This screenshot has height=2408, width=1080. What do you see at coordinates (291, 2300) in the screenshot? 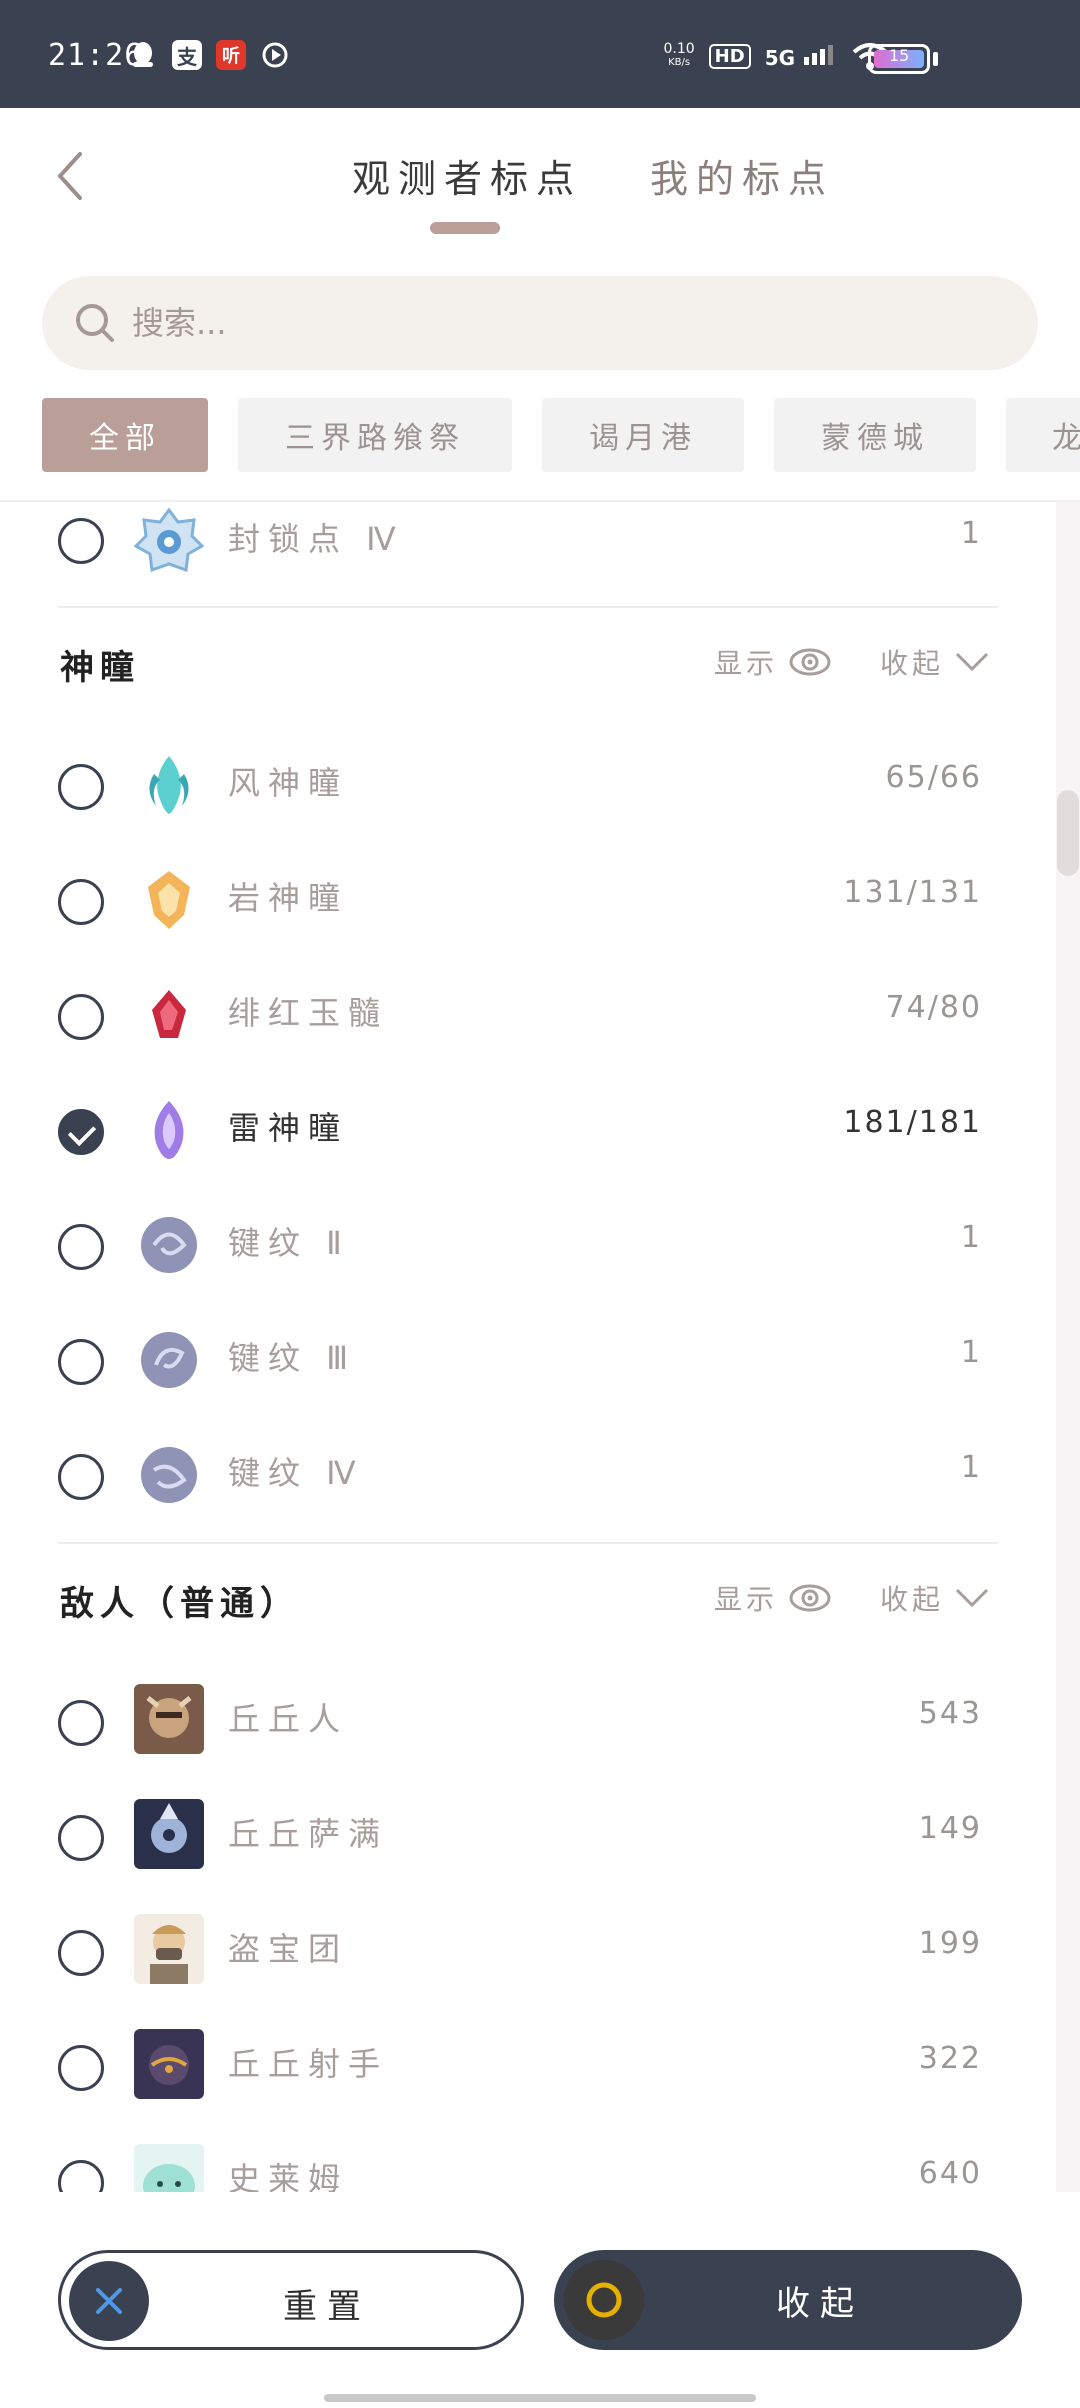
I see `reset-button: 重置` at bounding box center [291, 2300].